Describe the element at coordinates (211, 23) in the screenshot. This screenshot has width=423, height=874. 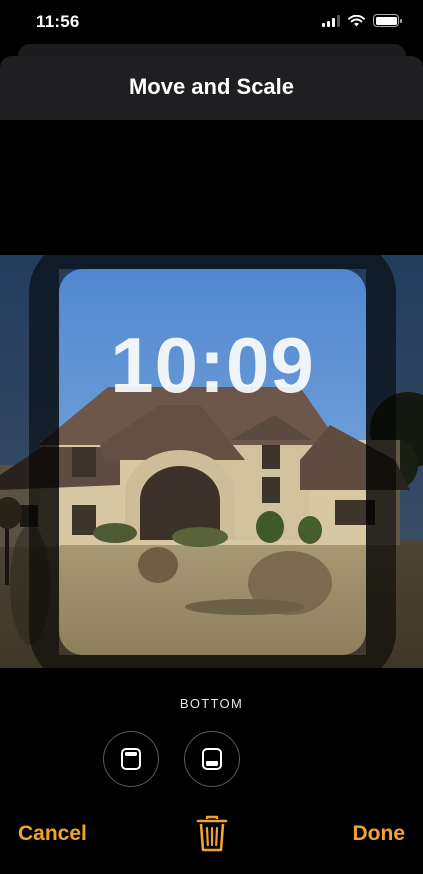
I see `status-bar: 11:56` at that location.